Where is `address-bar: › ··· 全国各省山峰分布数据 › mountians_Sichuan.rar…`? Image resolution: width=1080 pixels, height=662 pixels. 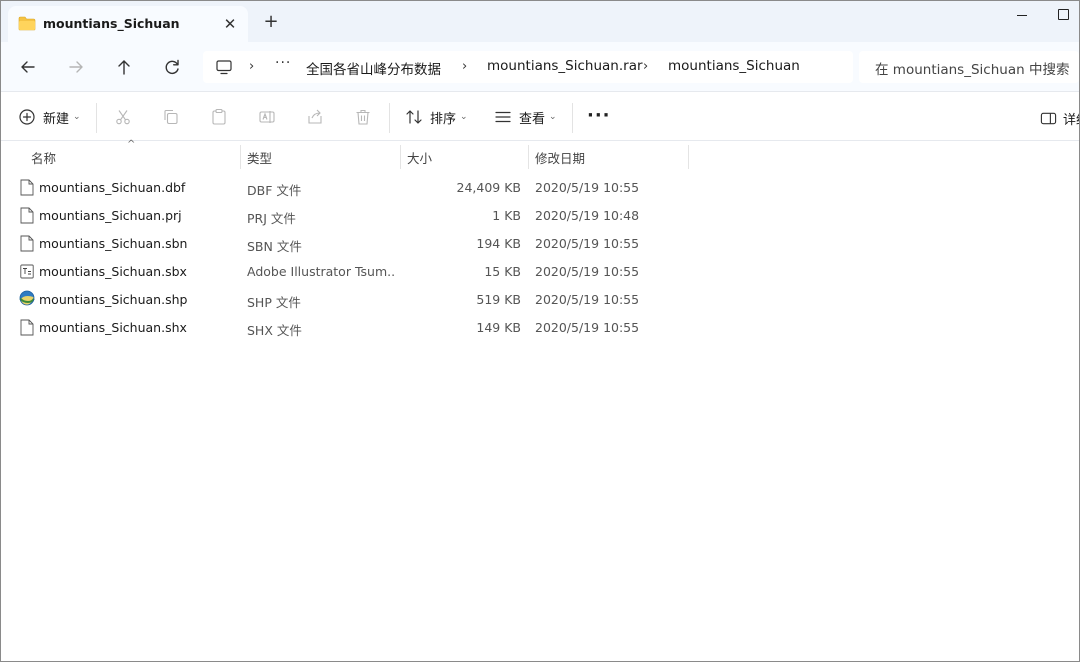
address-bar: › ··· 全国各省山峰分布数据 › mountians_Sichuan.rar… is located at coordinates (528, 67).